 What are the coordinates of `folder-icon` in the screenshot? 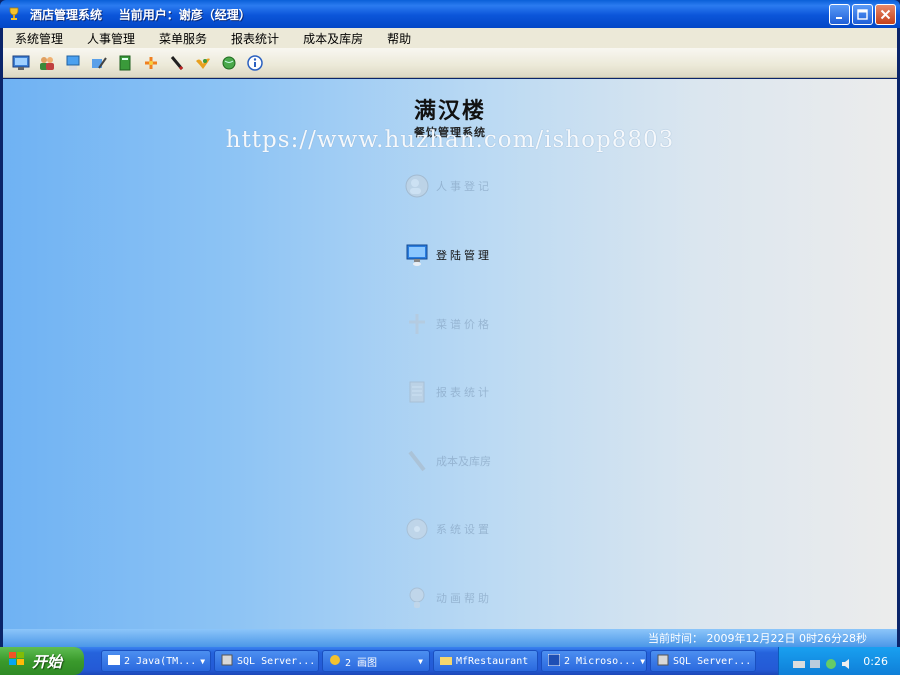 It's located at (446, 661).